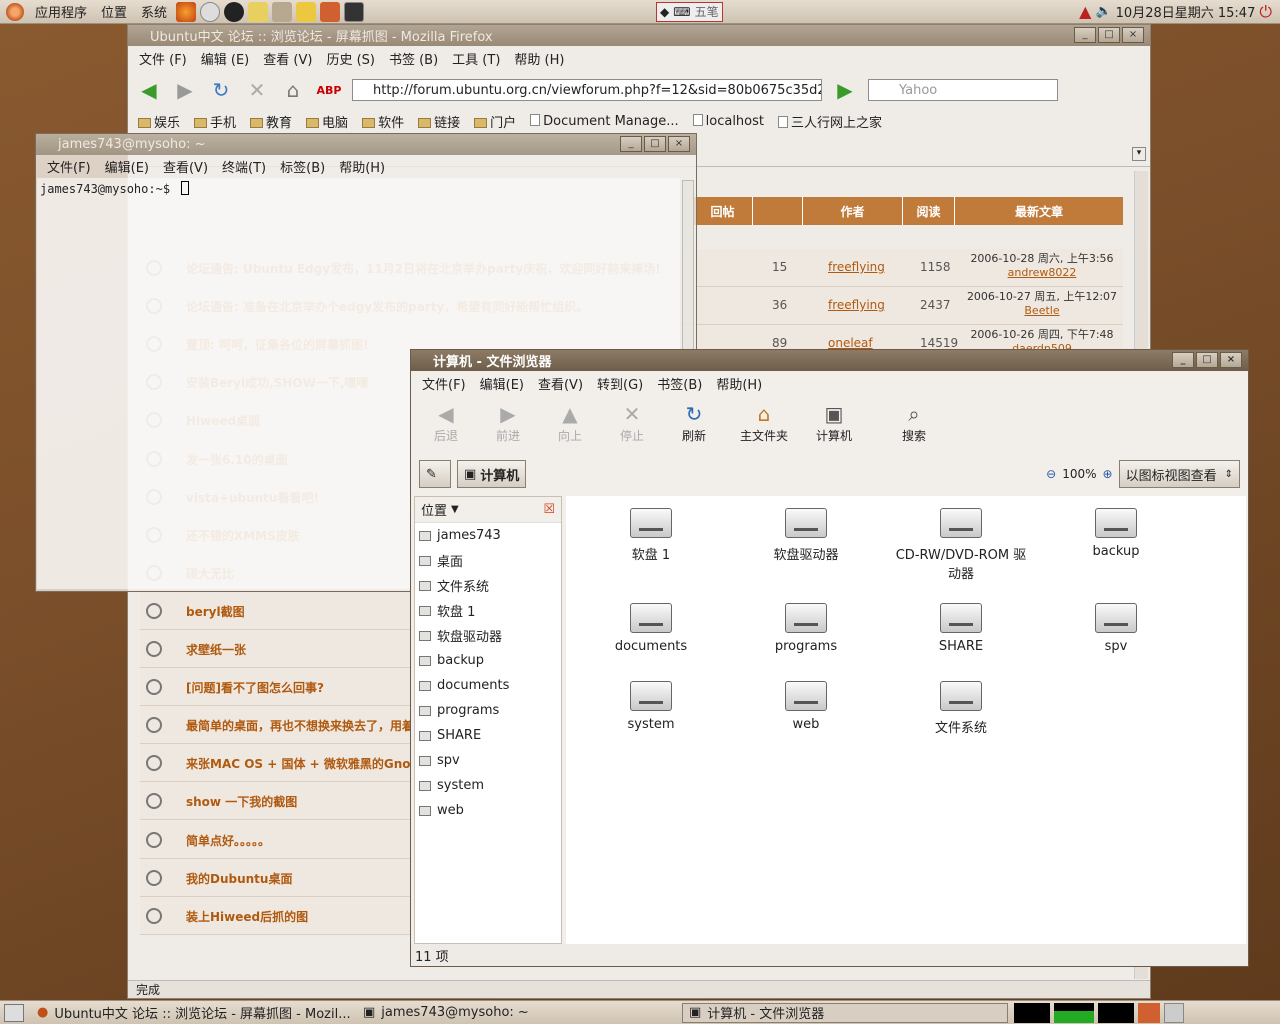 This screenshot has height=1024, width=1280. I want to click on quit-icon: ⏻, so click(1265, 12).